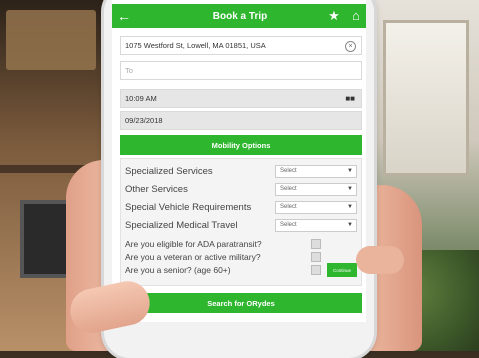 The height and width of the screenshot is (358, 479). I want to click on option-label: Other Services, so click(156, 189).